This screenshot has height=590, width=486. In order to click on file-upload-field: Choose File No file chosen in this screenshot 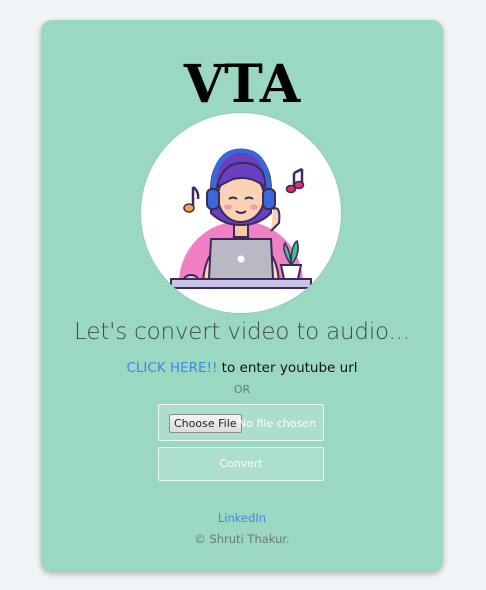, I will do `click(241, 422)`.